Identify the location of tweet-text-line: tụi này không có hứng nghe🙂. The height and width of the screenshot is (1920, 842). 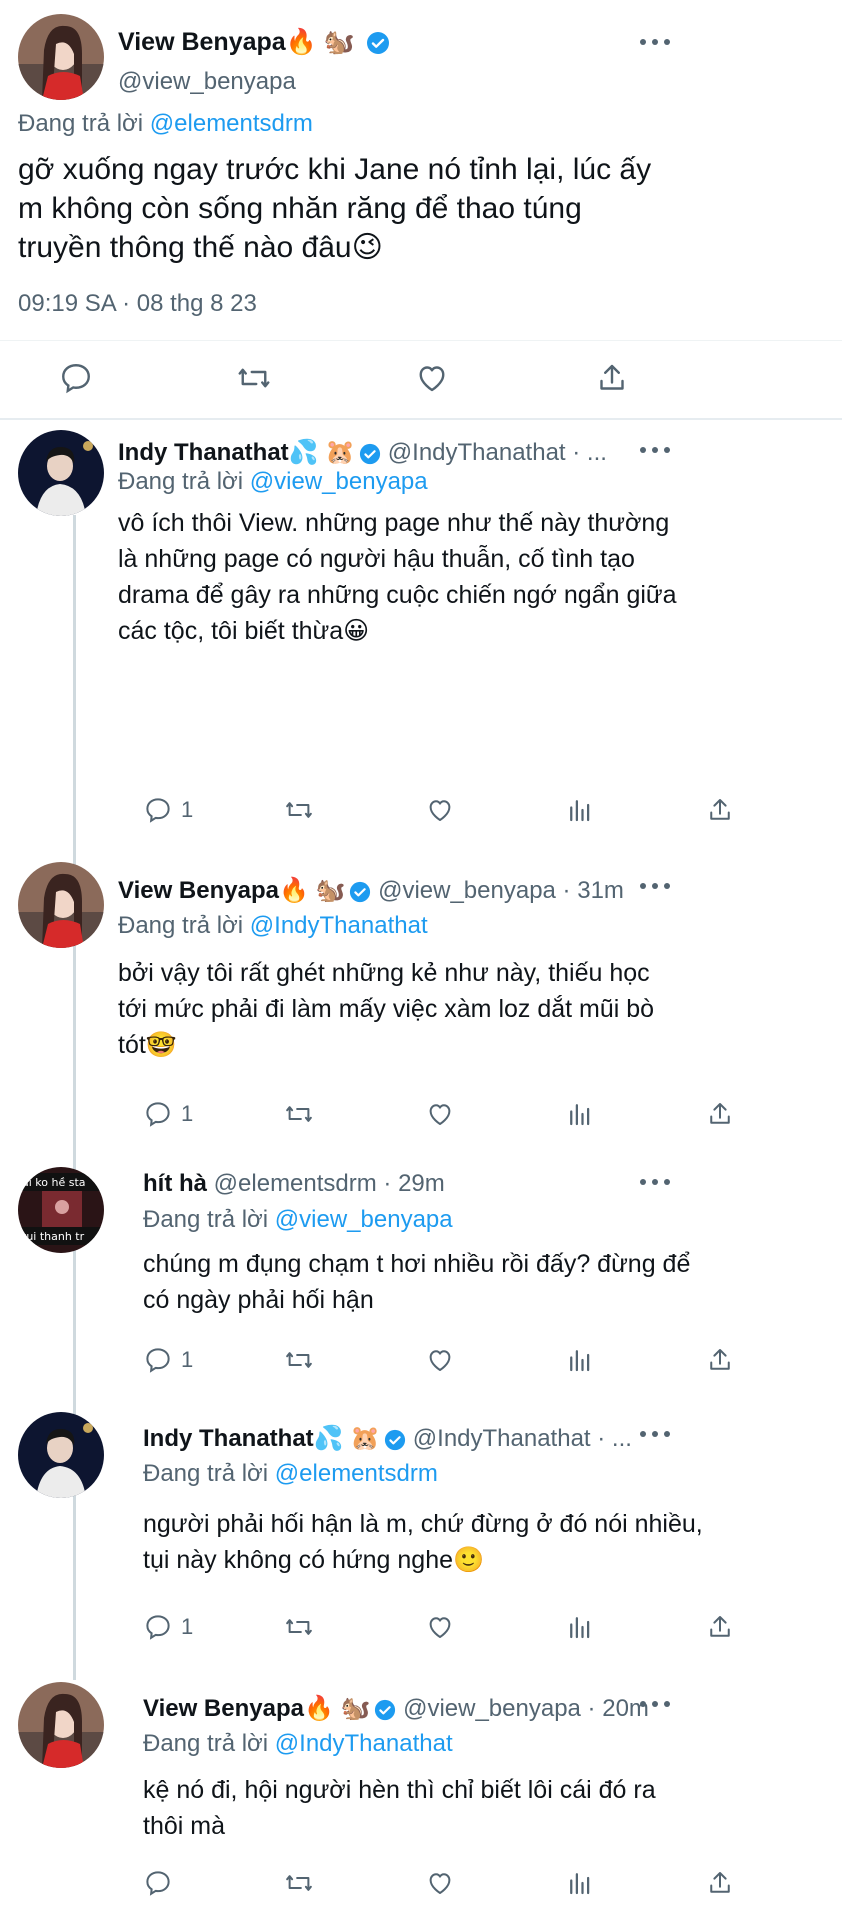
(314, 1560).